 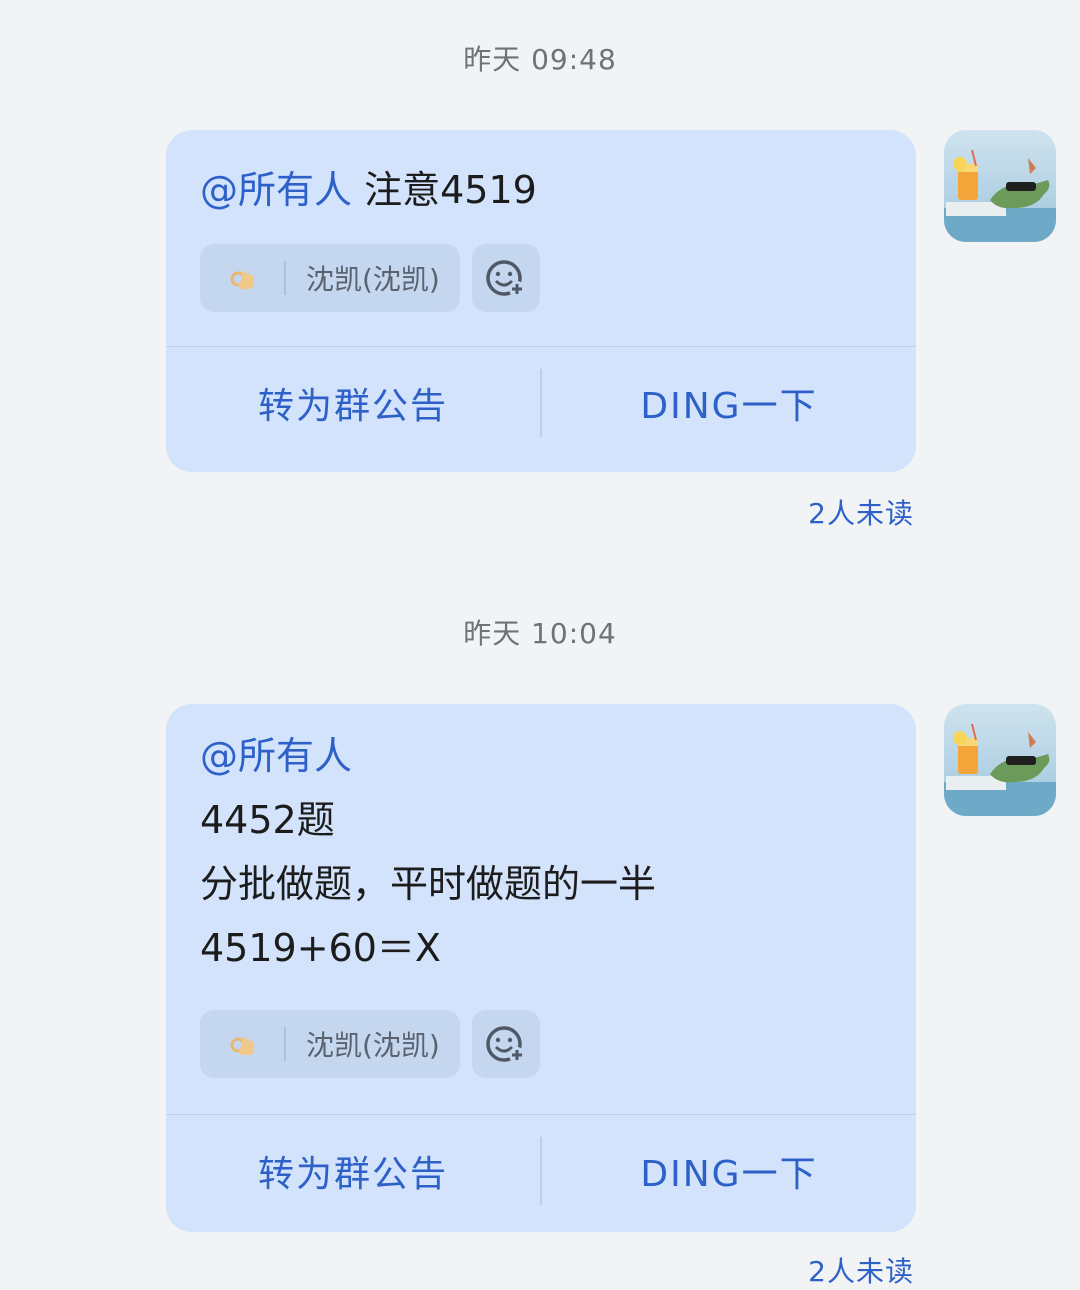 What do you see at coordinates (540, 633) in the screenshot?
I see `timestamp: 昨天 10:04` at bounding box center [540, 633].